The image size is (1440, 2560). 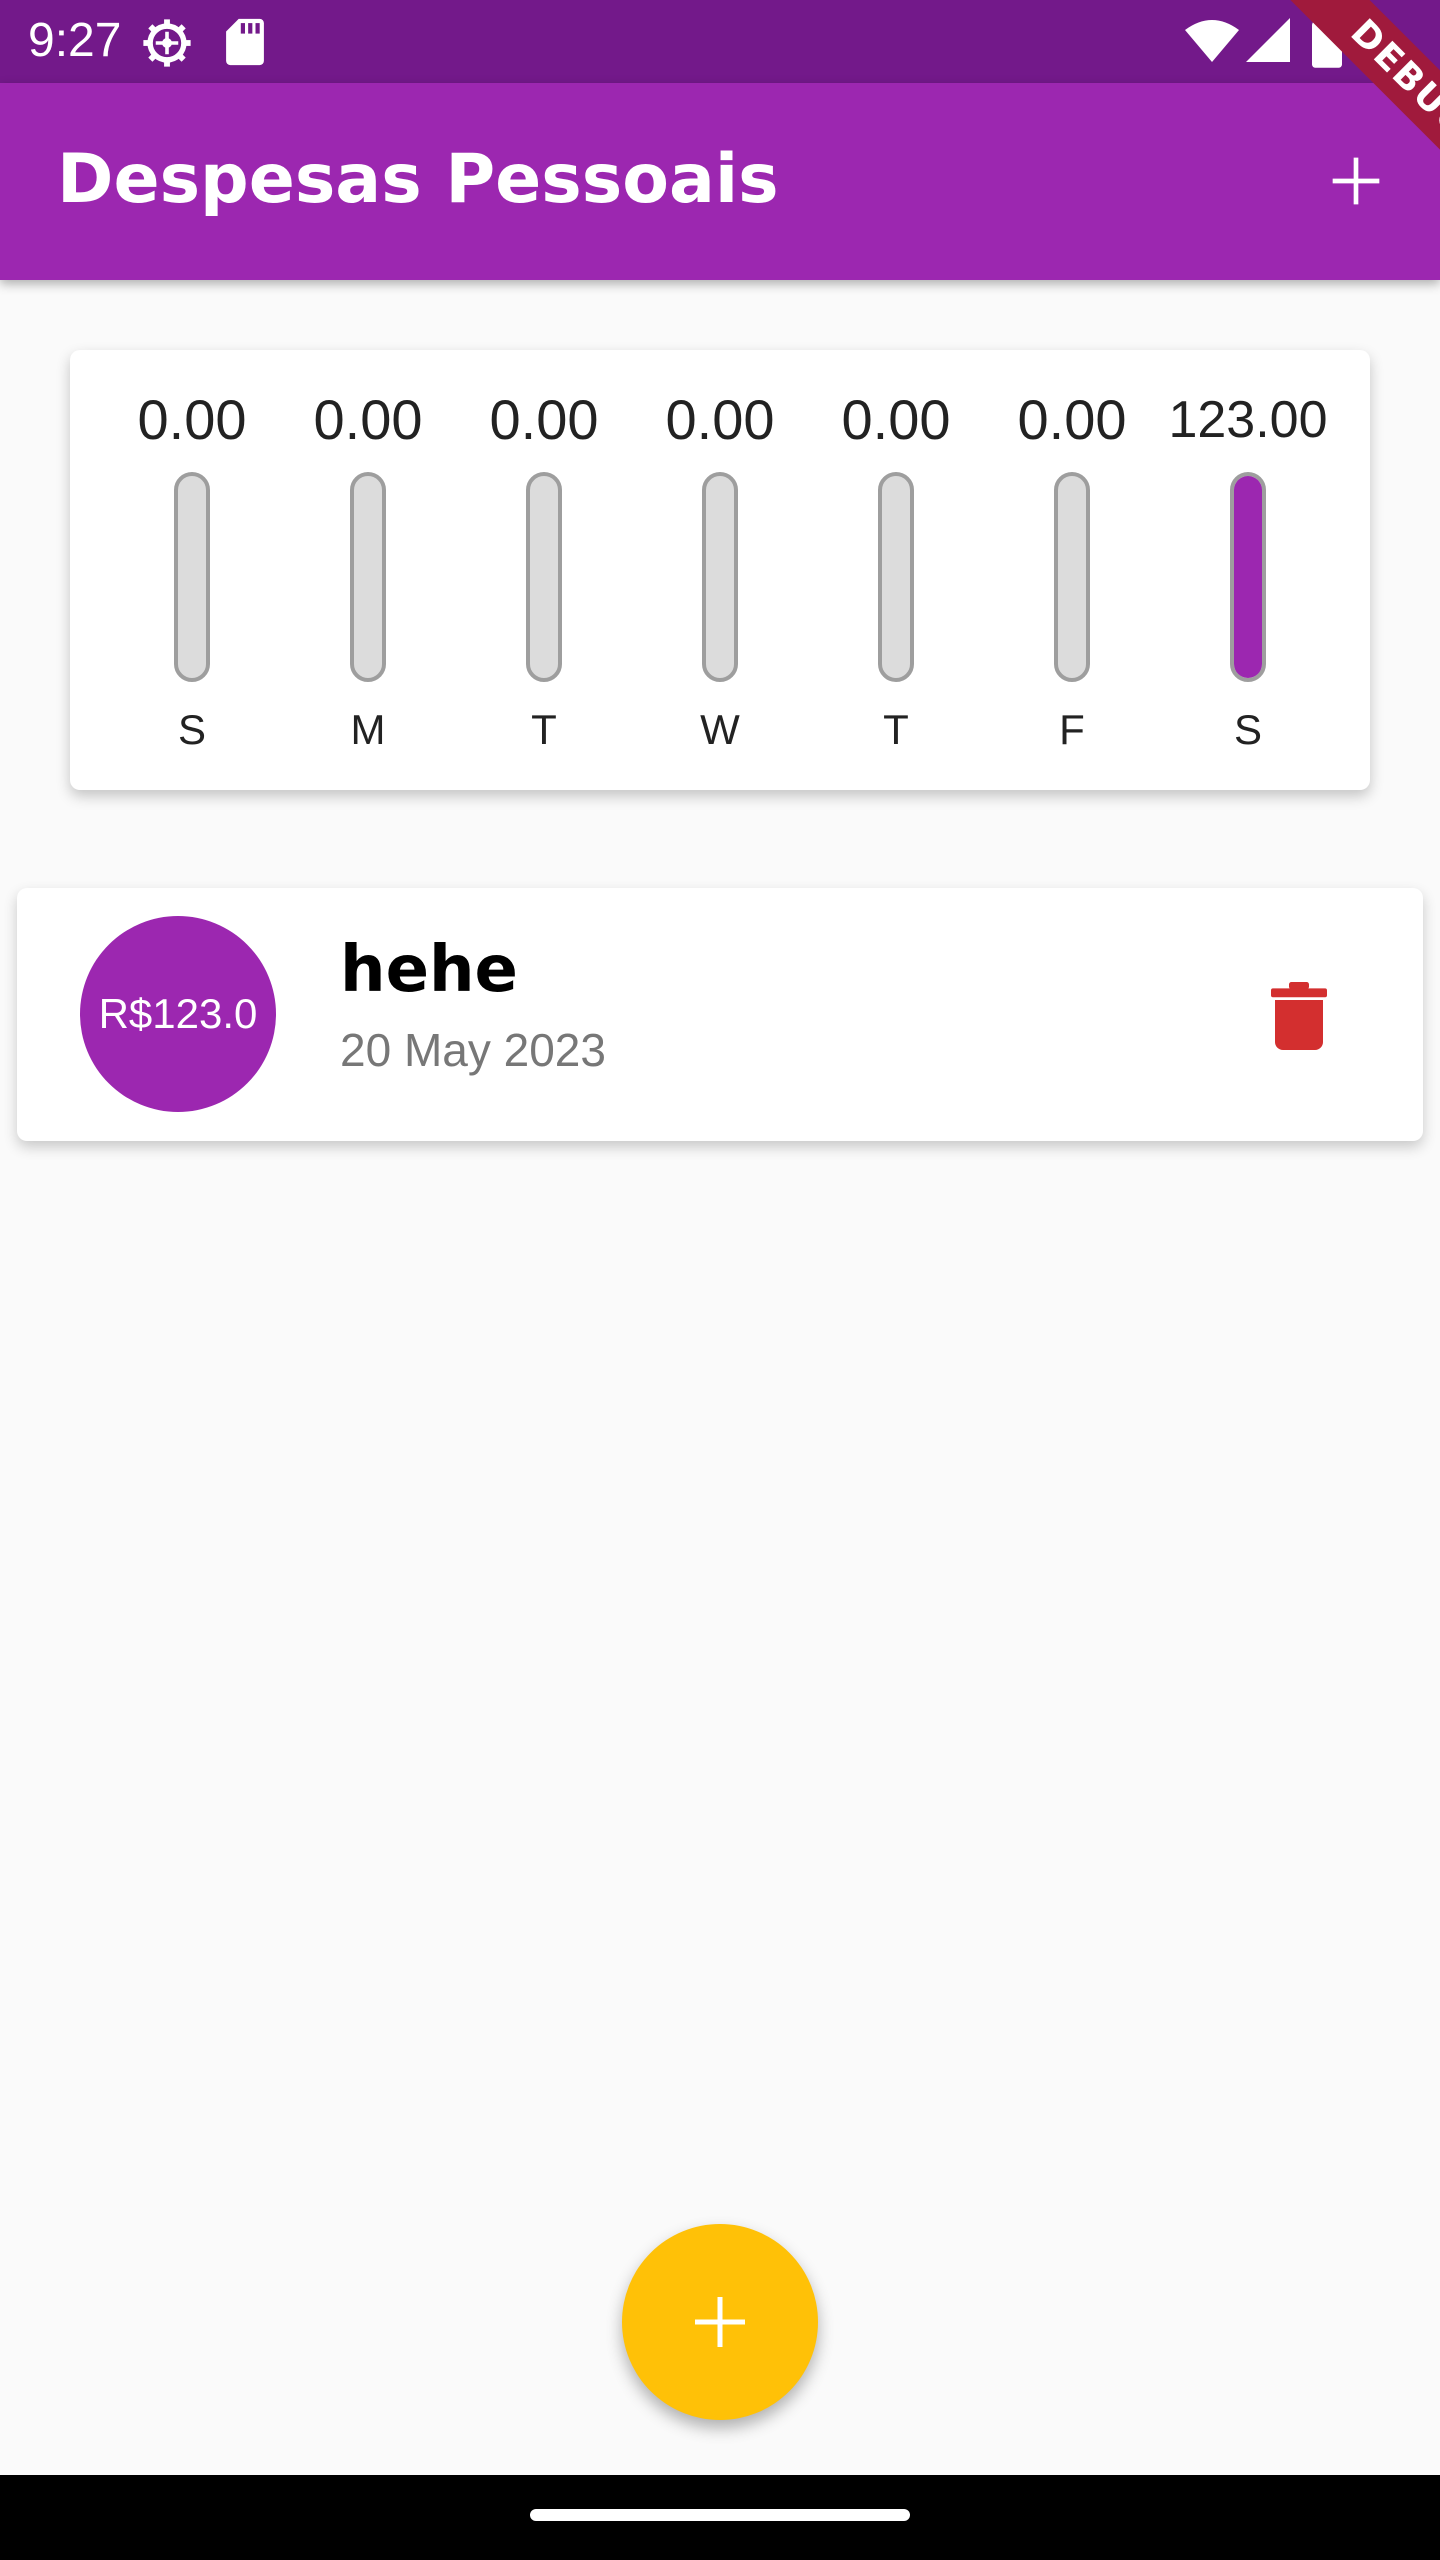 I want to click on gear-icon, so click(x=167, y=43).